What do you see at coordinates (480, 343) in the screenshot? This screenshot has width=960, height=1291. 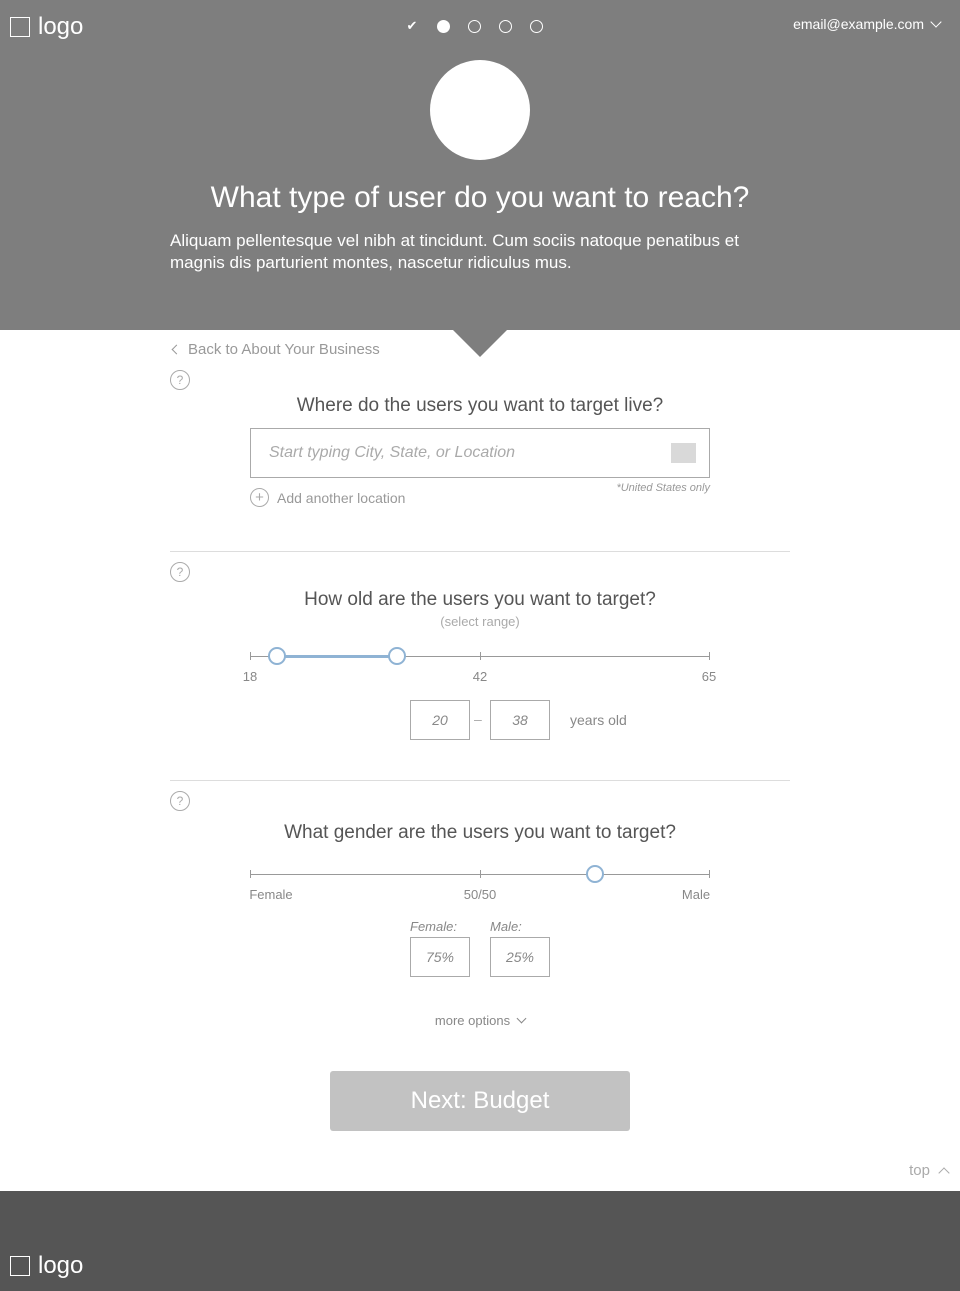 I see `hero-pointer` at bounding box center [480, 343].